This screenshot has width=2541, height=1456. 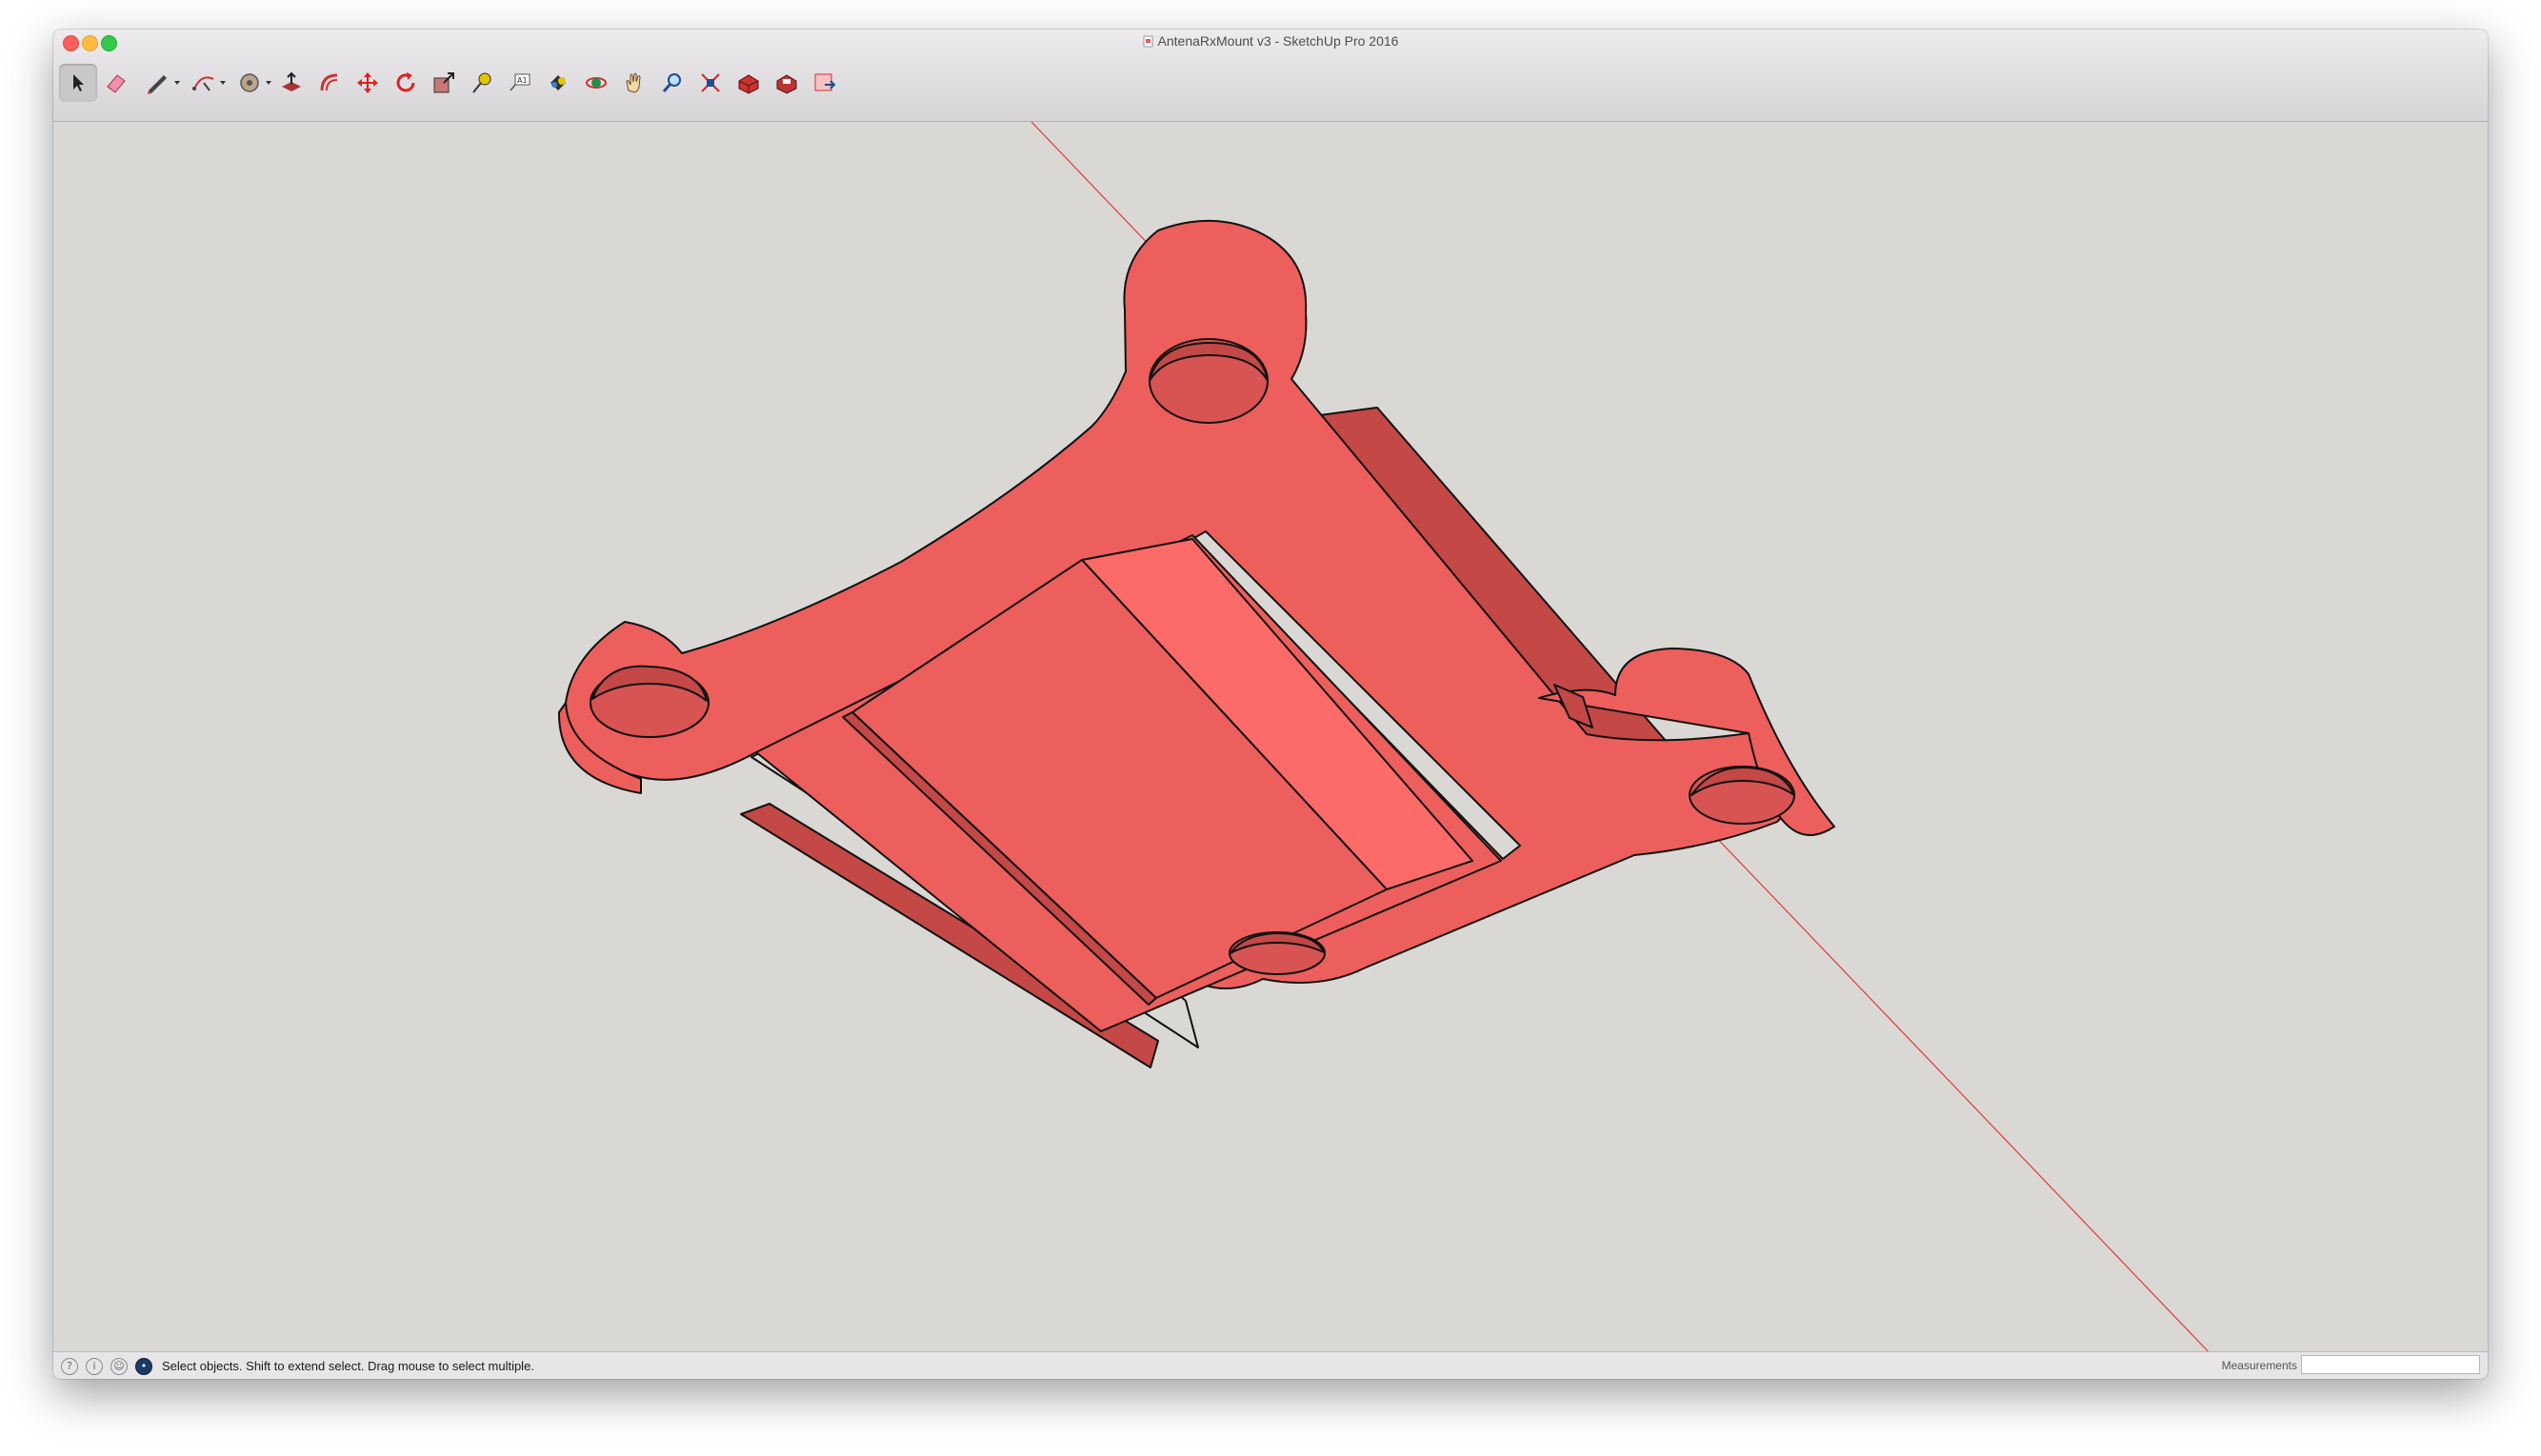 I want to click on push-pull-tool-button, so click(x=291, y=83).